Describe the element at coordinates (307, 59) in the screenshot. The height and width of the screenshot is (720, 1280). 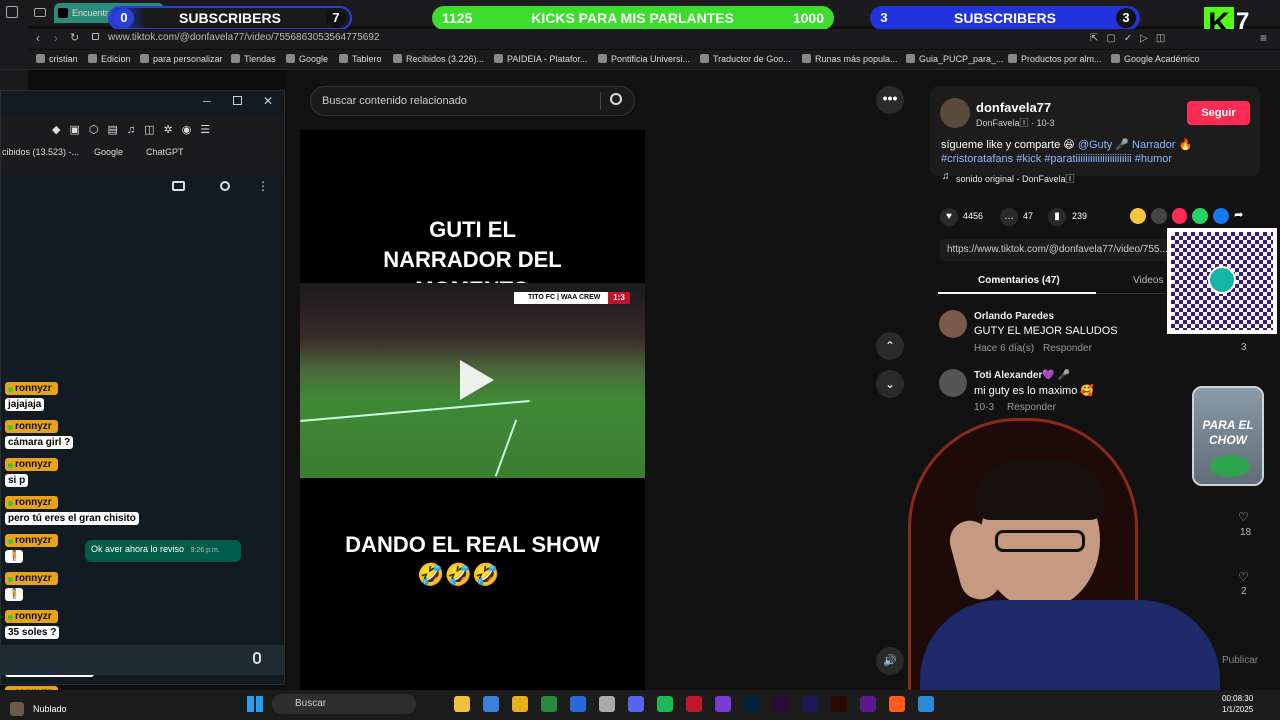
I see `bookmark-item: Google` at that location.